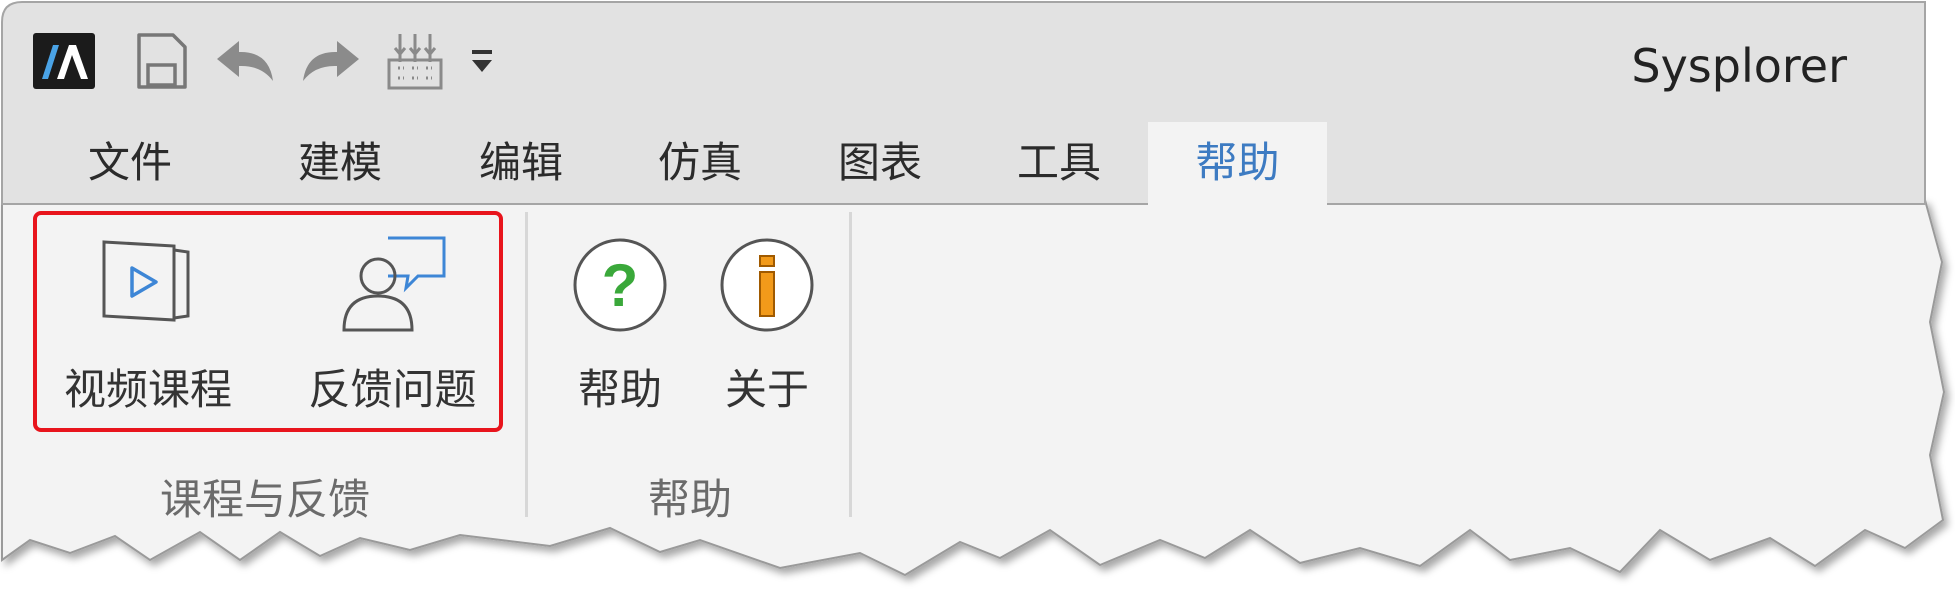 The image size is (1955, 596). Describe the element at coordinates (147, 389) in the screenshot. I see `video-course-label: 视频课程` at that location.